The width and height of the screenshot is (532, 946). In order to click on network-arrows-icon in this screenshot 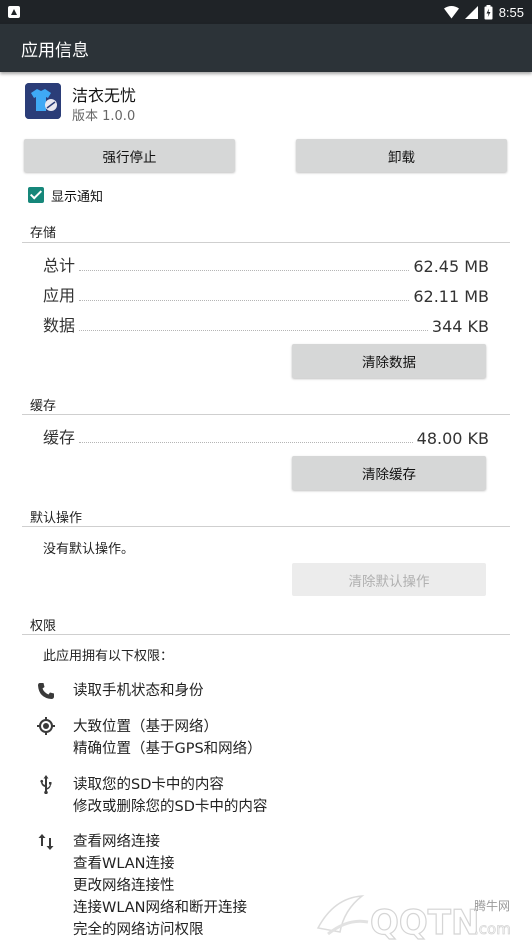, I will do `click(46, 842)`.